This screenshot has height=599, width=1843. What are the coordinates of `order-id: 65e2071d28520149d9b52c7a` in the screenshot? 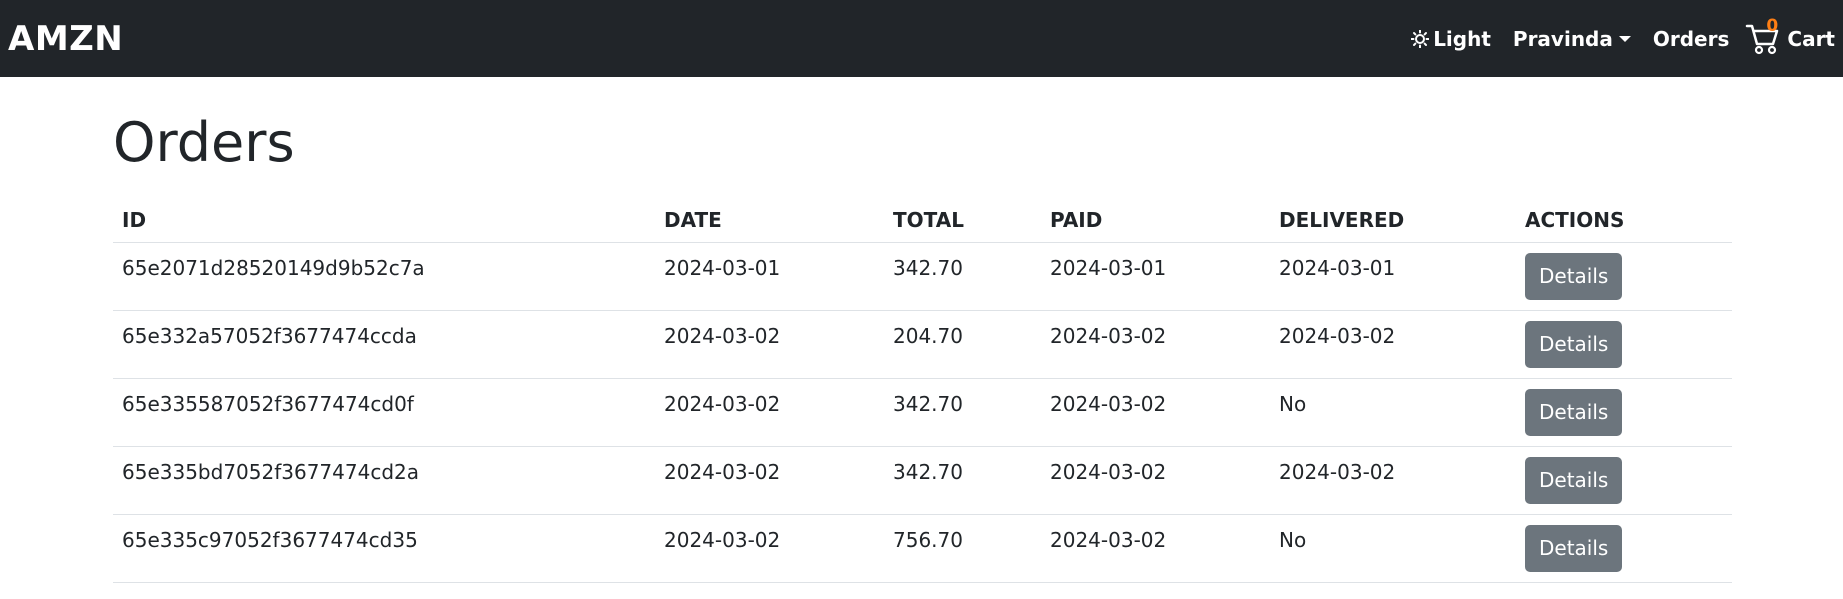 It's located at (273, 267).